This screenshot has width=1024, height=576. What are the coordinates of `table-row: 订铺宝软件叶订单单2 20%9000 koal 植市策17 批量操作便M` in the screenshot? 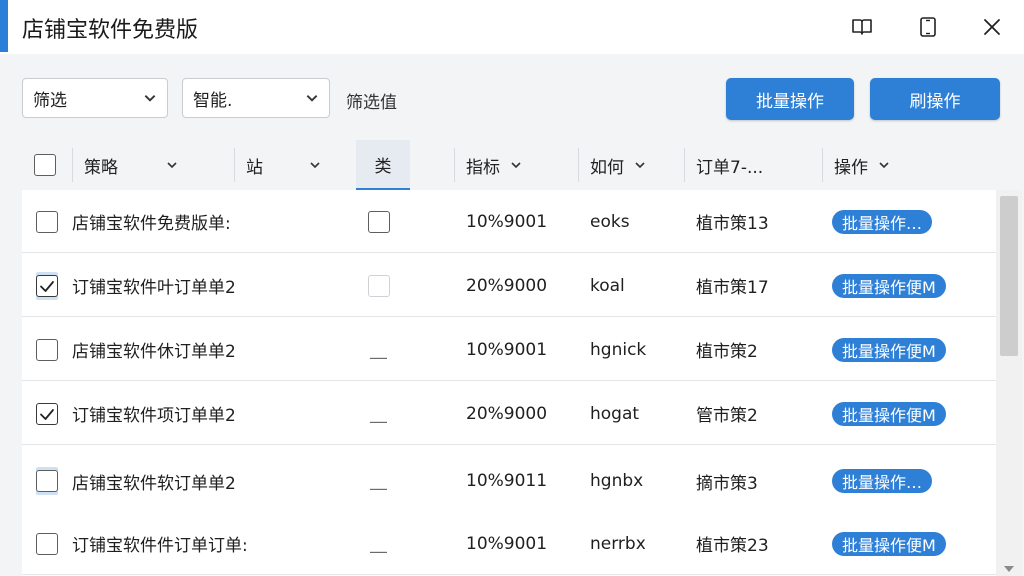 It's located at (509, 285).